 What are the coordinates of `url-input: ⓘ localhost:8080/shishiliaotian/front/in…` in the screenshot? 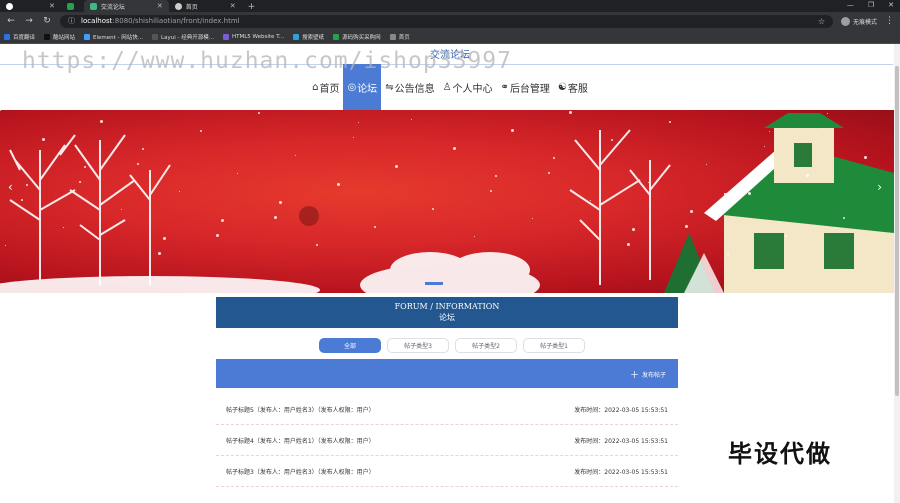 It's located at (446, 21).